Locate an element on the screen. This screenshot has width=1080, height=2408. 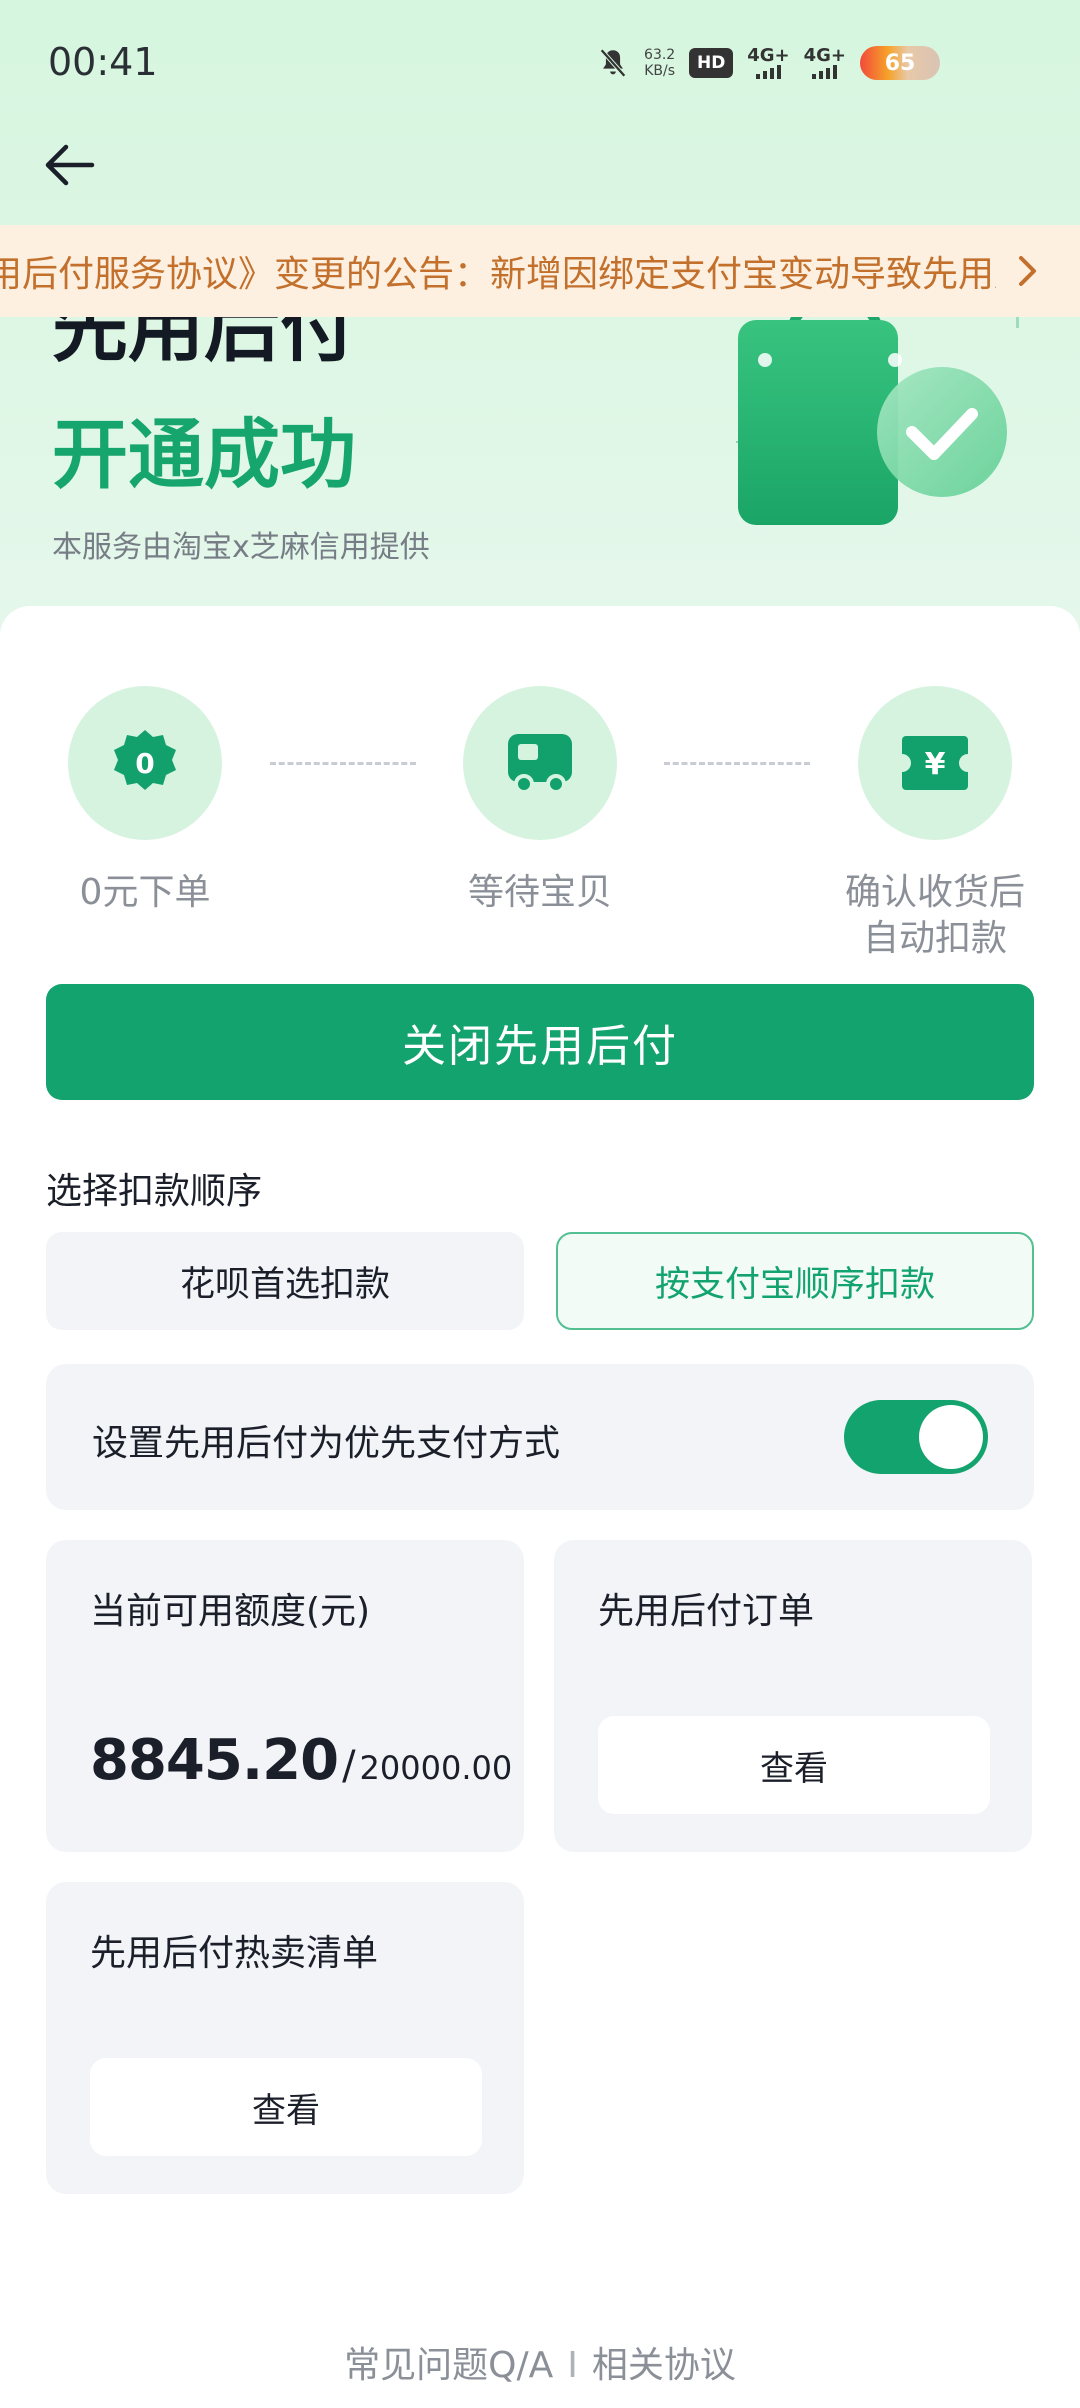
quota-value: 8845.20 / 20000.00 is located at coordinates (301, 1760).